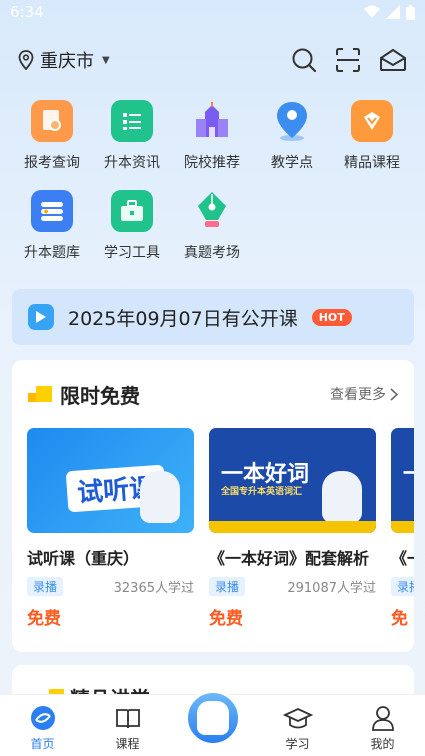  What do you see at coordinates (26, 60) in the screenshot?
I see `location-icon` at bounding box center [26, 60].